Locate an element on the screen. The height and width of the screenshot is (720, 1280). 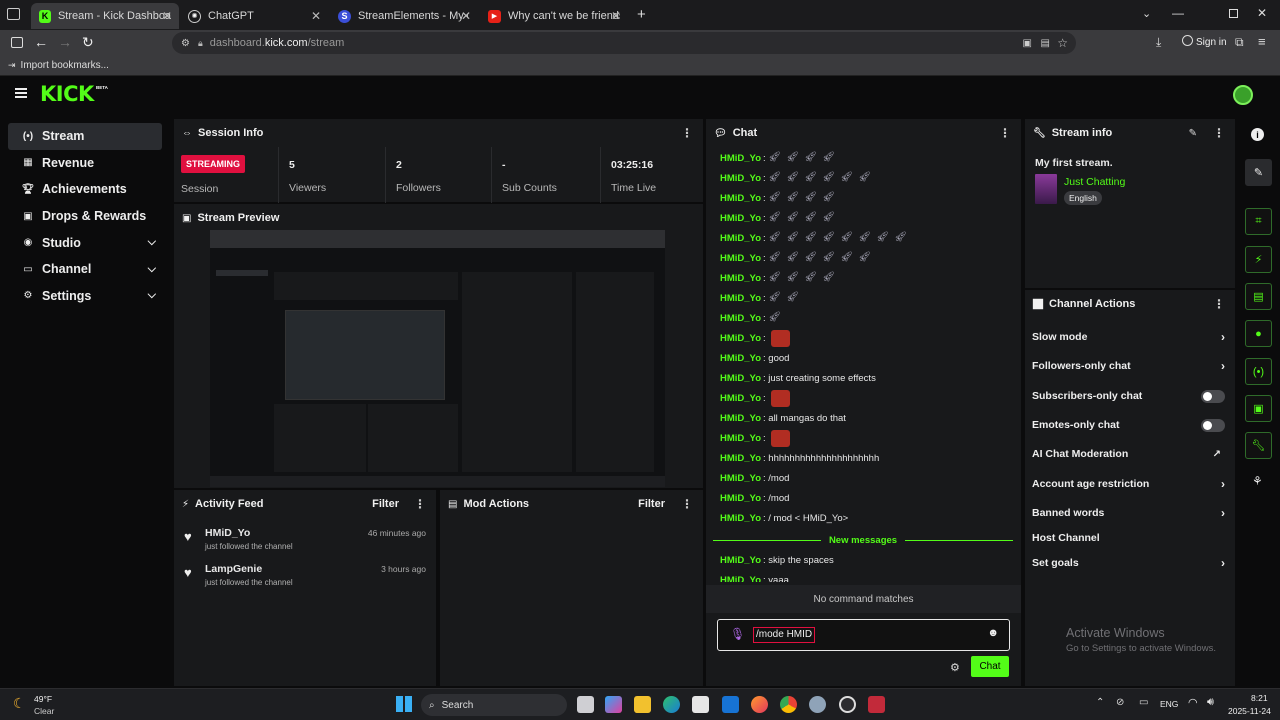
category-link: Just Chatting is located at coordinates (1094, 182).